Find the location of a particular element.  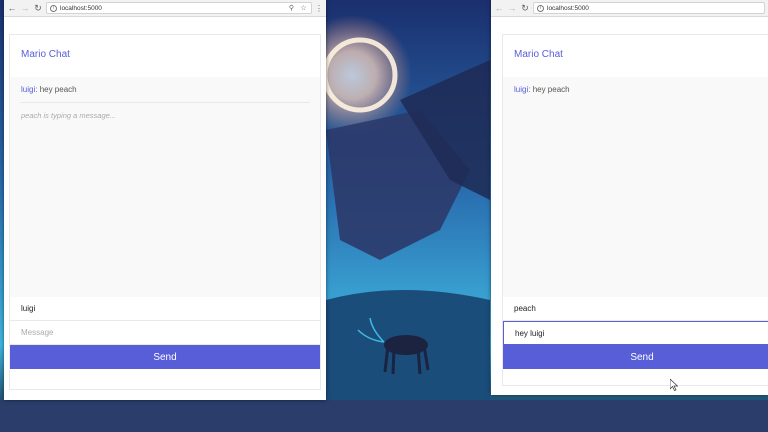

browser-toolbar: ← → ↻ i localhost:5000 is located at coordinates (629, 8).